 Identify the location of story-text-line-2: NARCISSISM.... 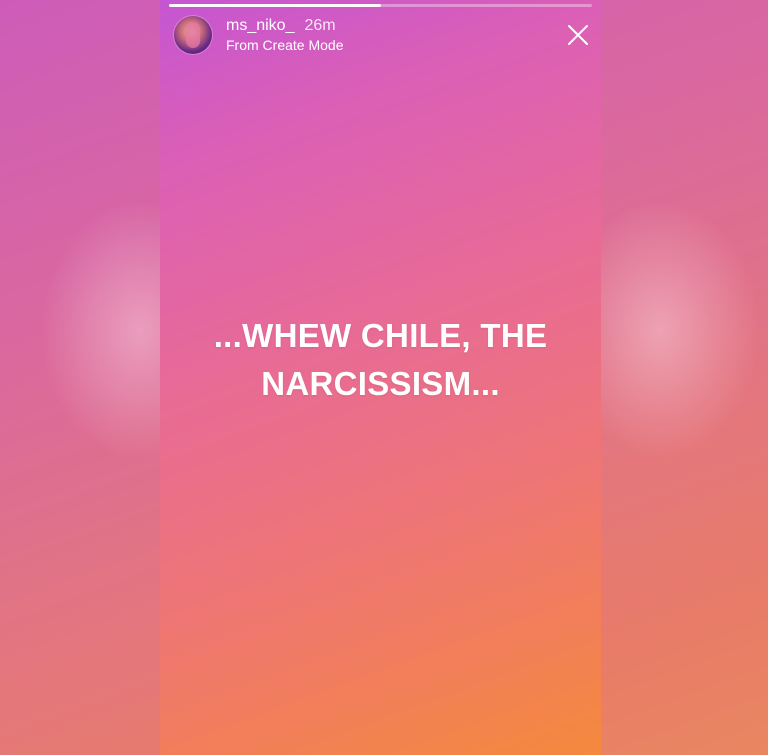
(380, 383).